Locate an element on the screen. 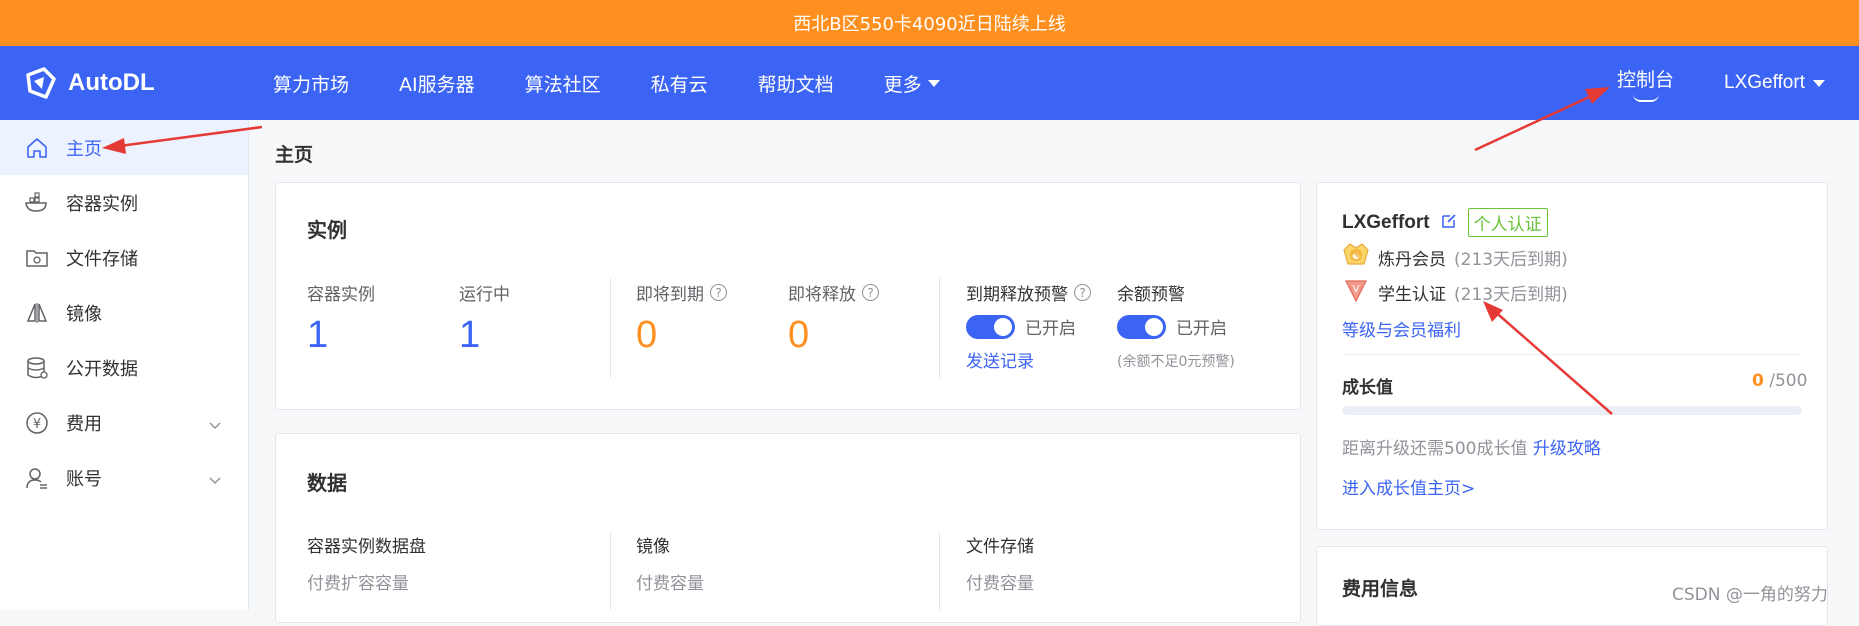 The image size is (1859, 626). data-disk-label: 容器实例数据盘 is located at coordinates (366, 547).